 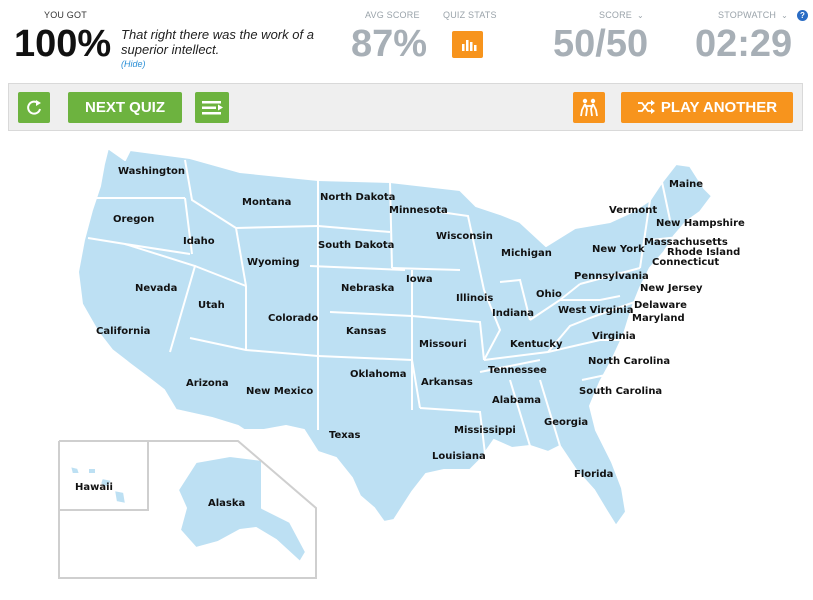 What do you see at coordinates (211, 305) in the screenshot?
I see `state-label-utah: Utah` at bounding box center [211, 305].